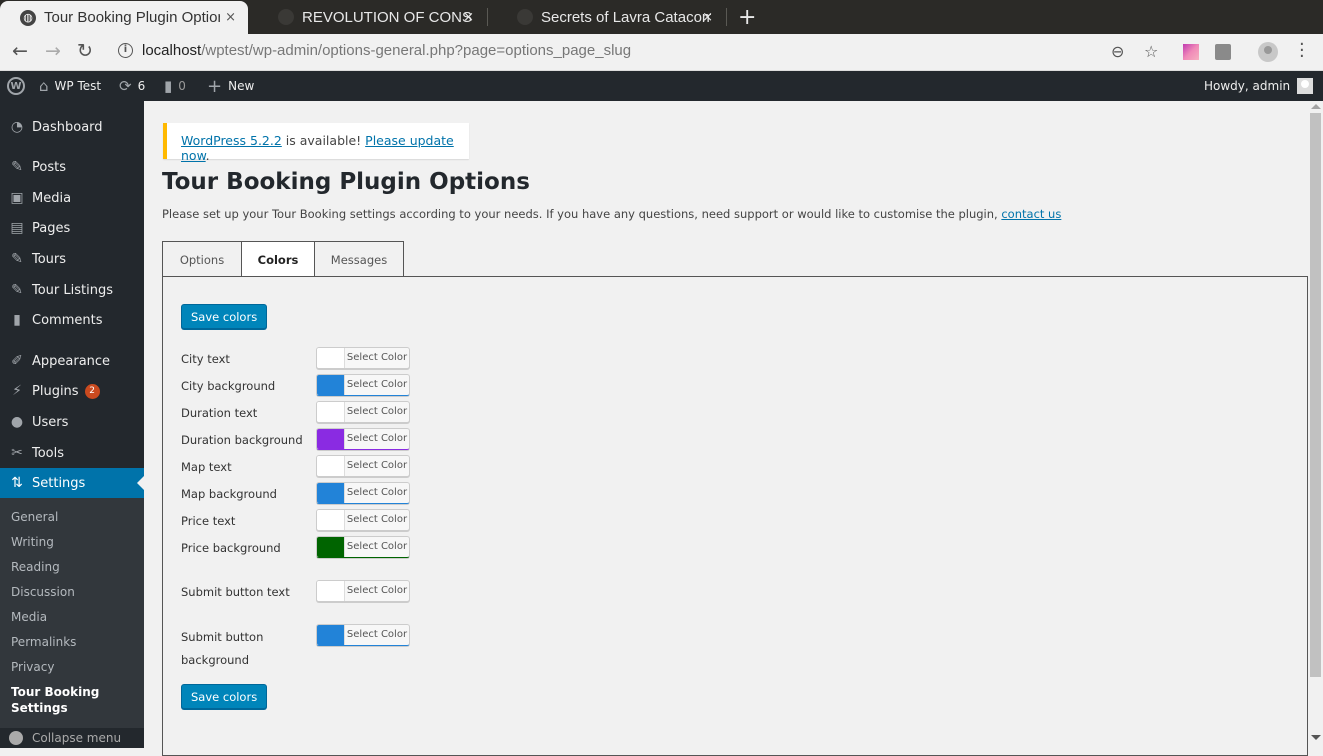  Describe the element at coordinates (72, 361) in the screenshot. I see `sidebar-item-appearance: ✐ Appearance` at that location.